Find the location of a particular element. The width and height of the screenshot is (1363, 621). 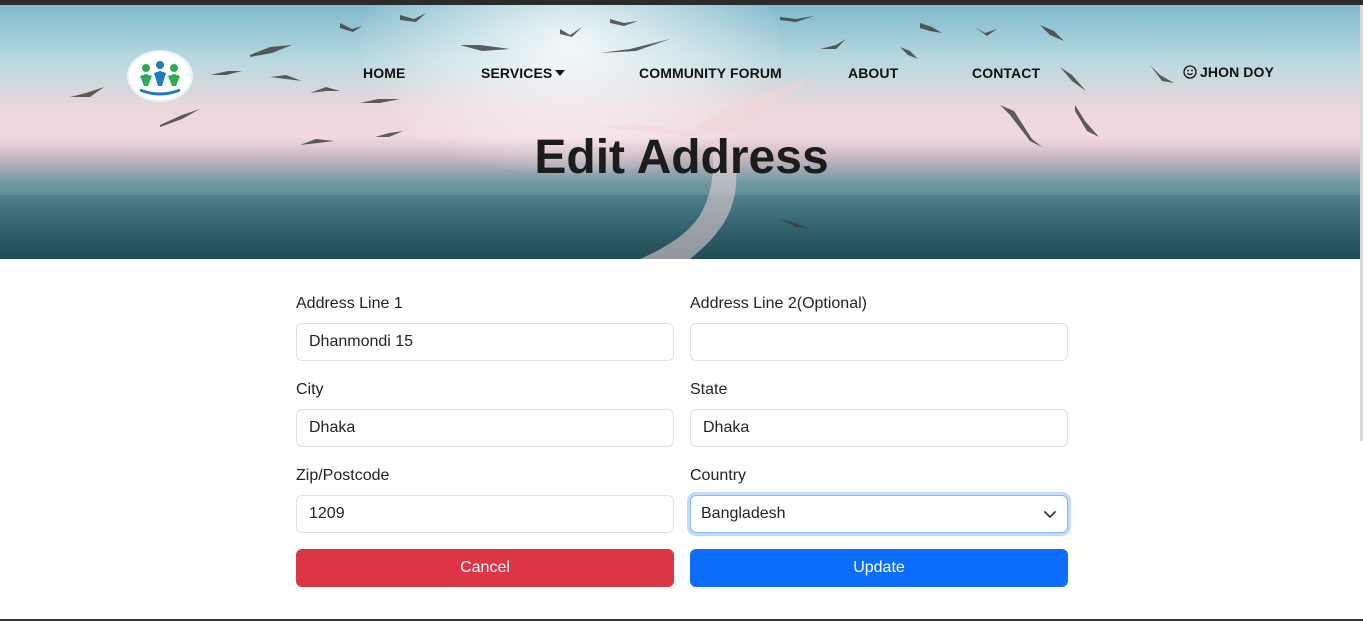

nav-services-label: SERVICES is located at coordinates (517, 73).